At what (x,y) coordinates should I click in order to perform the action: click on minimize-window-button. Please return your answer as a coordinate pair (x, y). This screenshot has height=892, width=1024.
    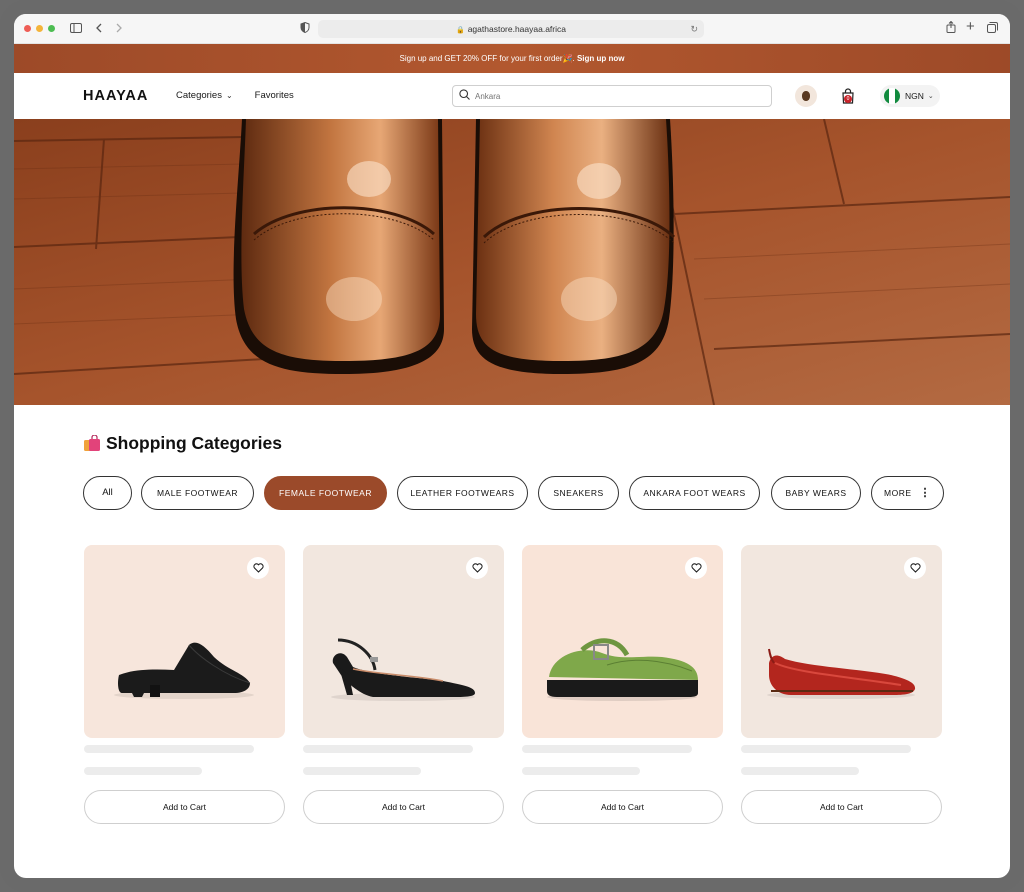
    Looking at the image, I should click on (39, 28).